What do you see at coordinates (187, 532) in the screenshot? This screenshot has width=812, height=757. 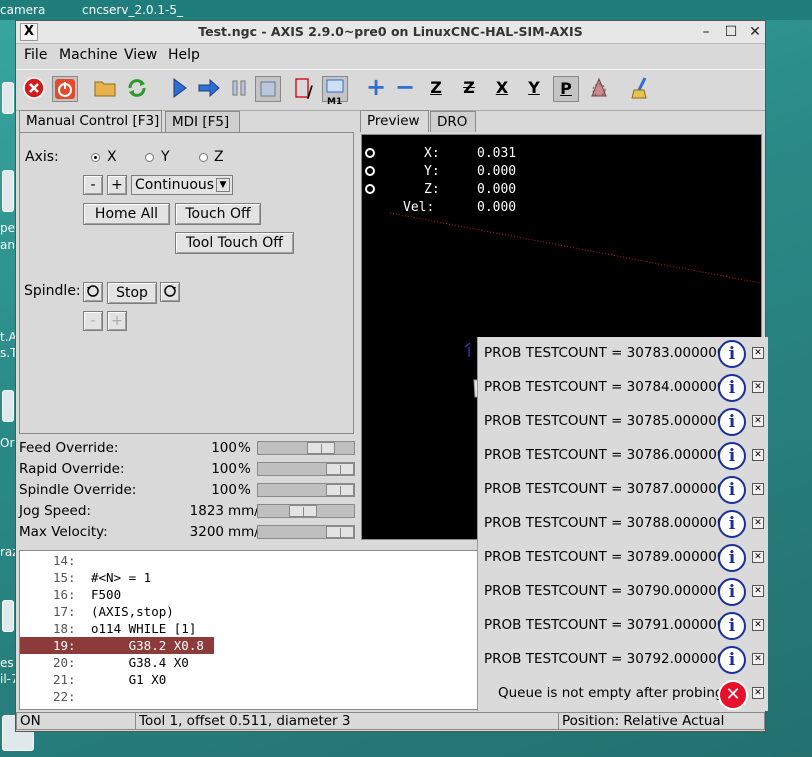 I see `override-row: Max Velocity:3200mm/min` at bounding box center [187, 532].